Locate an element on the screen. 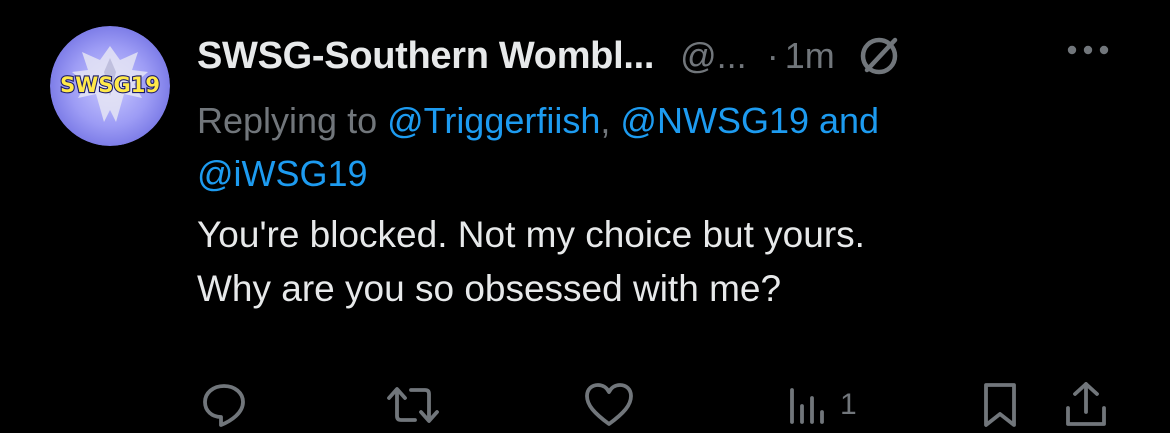 The image size is (1170, 433). share-button is located at coordinates (1086, 405).